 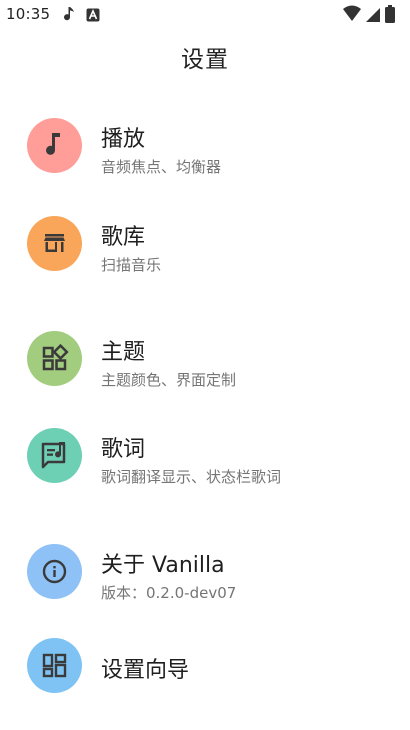 I want to click on settings-item-title: 设置向导, so click(x=145, y=670).